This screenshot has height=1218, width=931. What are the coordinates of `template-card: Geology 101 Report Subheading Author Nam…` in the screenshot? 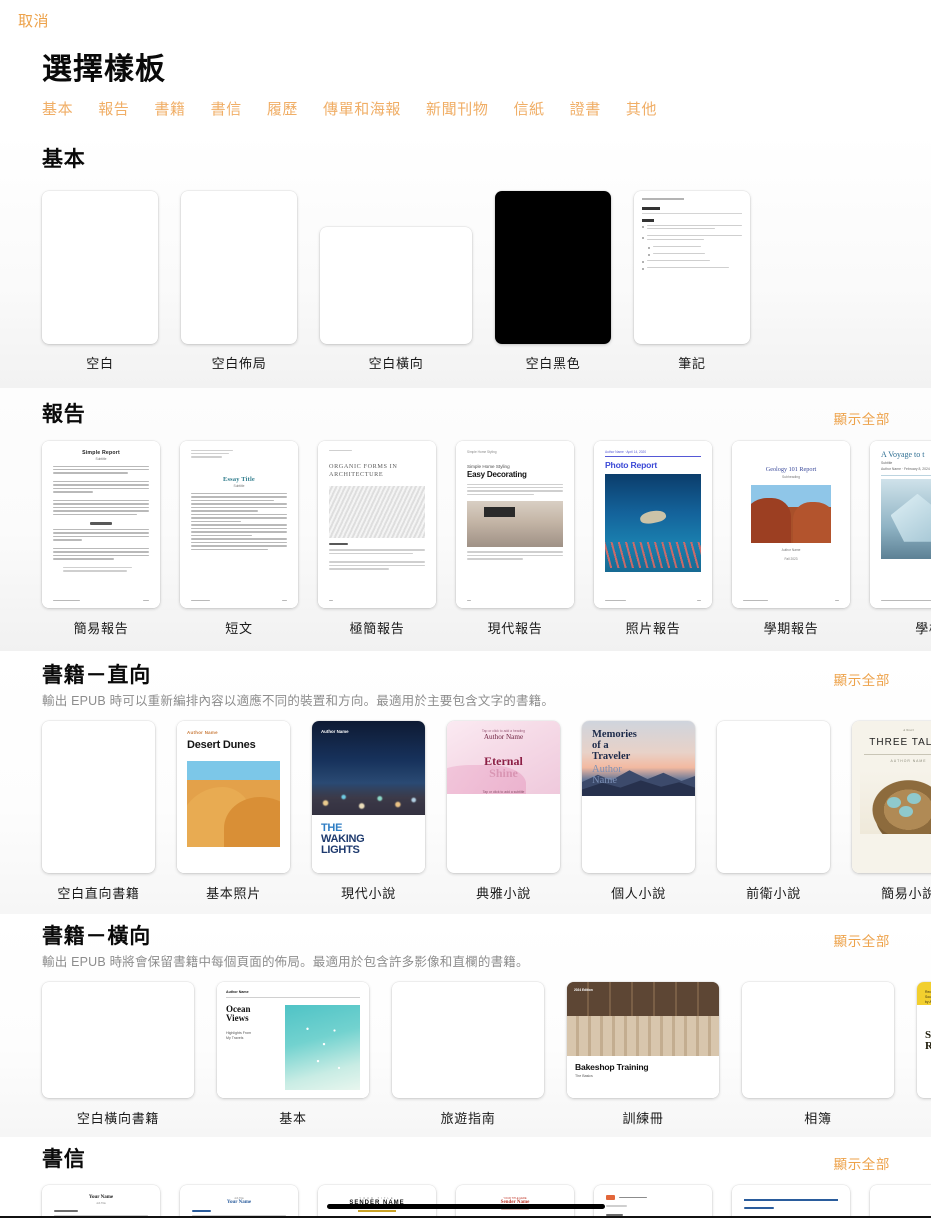 It's located at (791, 538).